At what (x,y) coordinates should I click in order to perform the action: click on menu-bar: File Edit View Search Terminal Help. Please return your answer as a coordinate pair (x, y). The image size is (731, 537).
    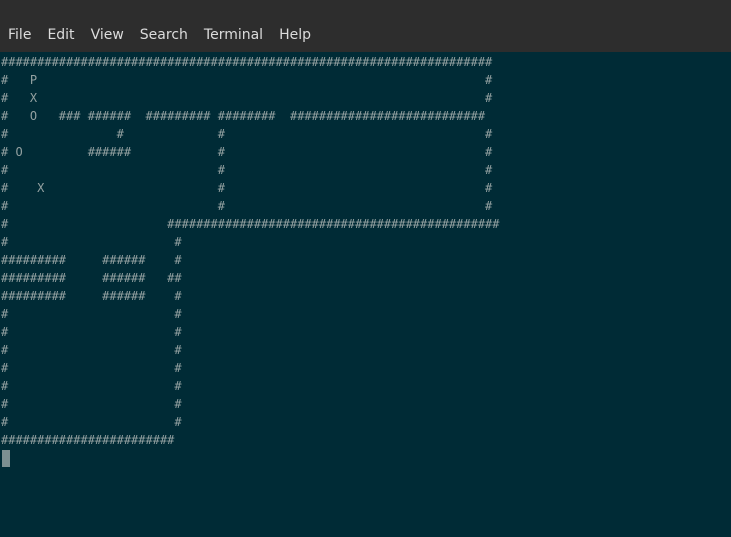
    Looking at the image, I should click on (365, 35).